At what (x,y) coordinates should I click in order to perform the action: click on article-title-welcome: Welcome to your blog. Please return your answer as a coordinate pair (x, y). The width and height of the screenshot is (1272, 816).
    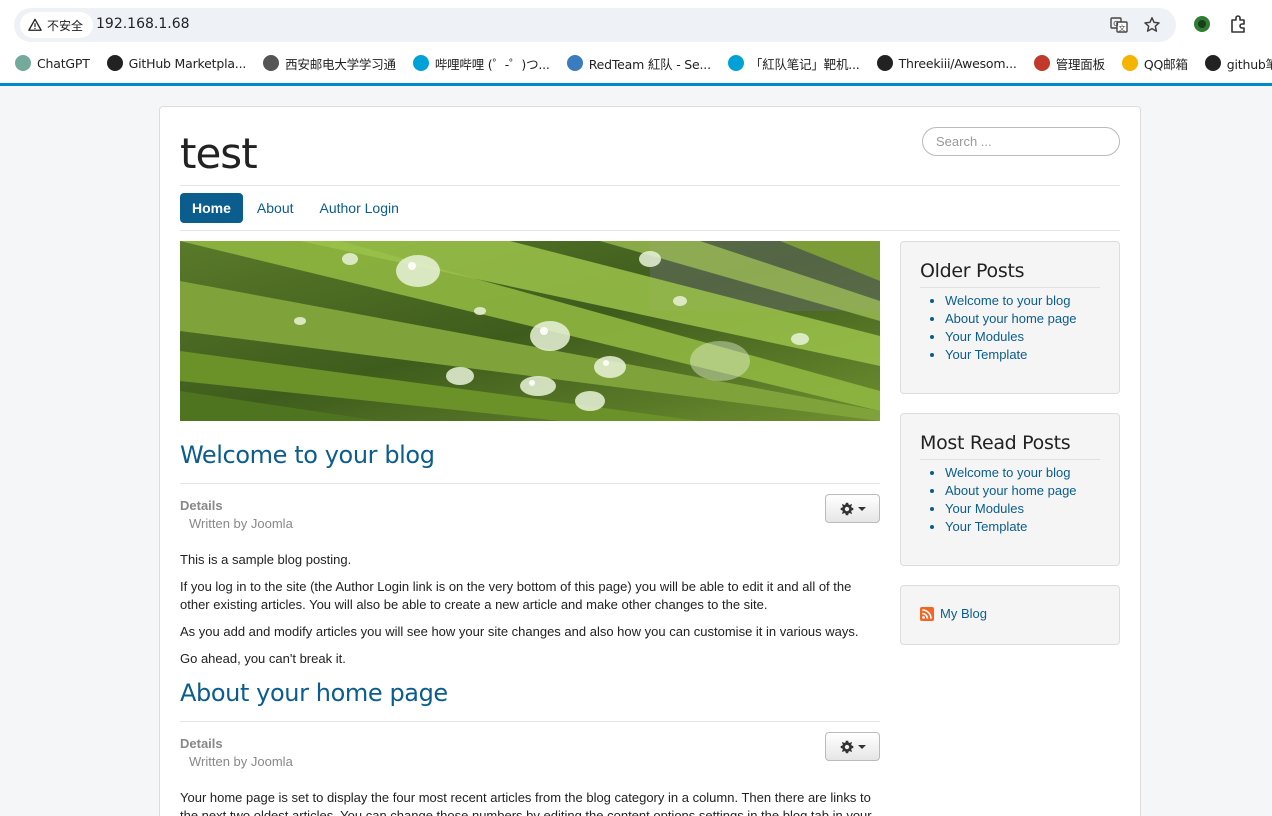
    Looking at the image, I should click on (307, 455).